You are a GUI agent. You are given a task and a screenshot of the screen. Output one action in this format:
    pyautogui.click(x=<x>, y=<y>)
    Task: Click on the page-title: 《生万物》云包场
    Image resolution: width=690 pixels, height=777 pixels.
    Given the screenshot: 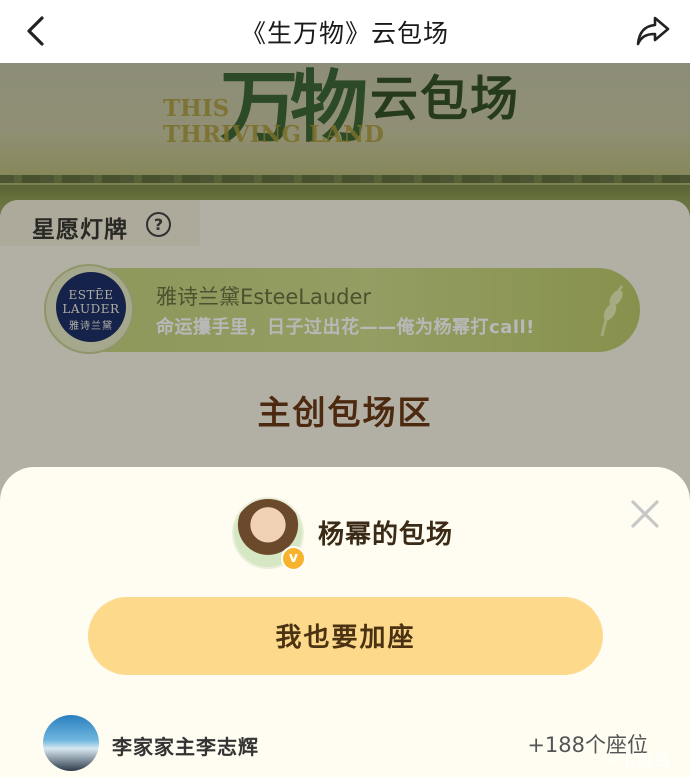 What is the action you would take?
    pyautogui.click(x=344, y=33)
    